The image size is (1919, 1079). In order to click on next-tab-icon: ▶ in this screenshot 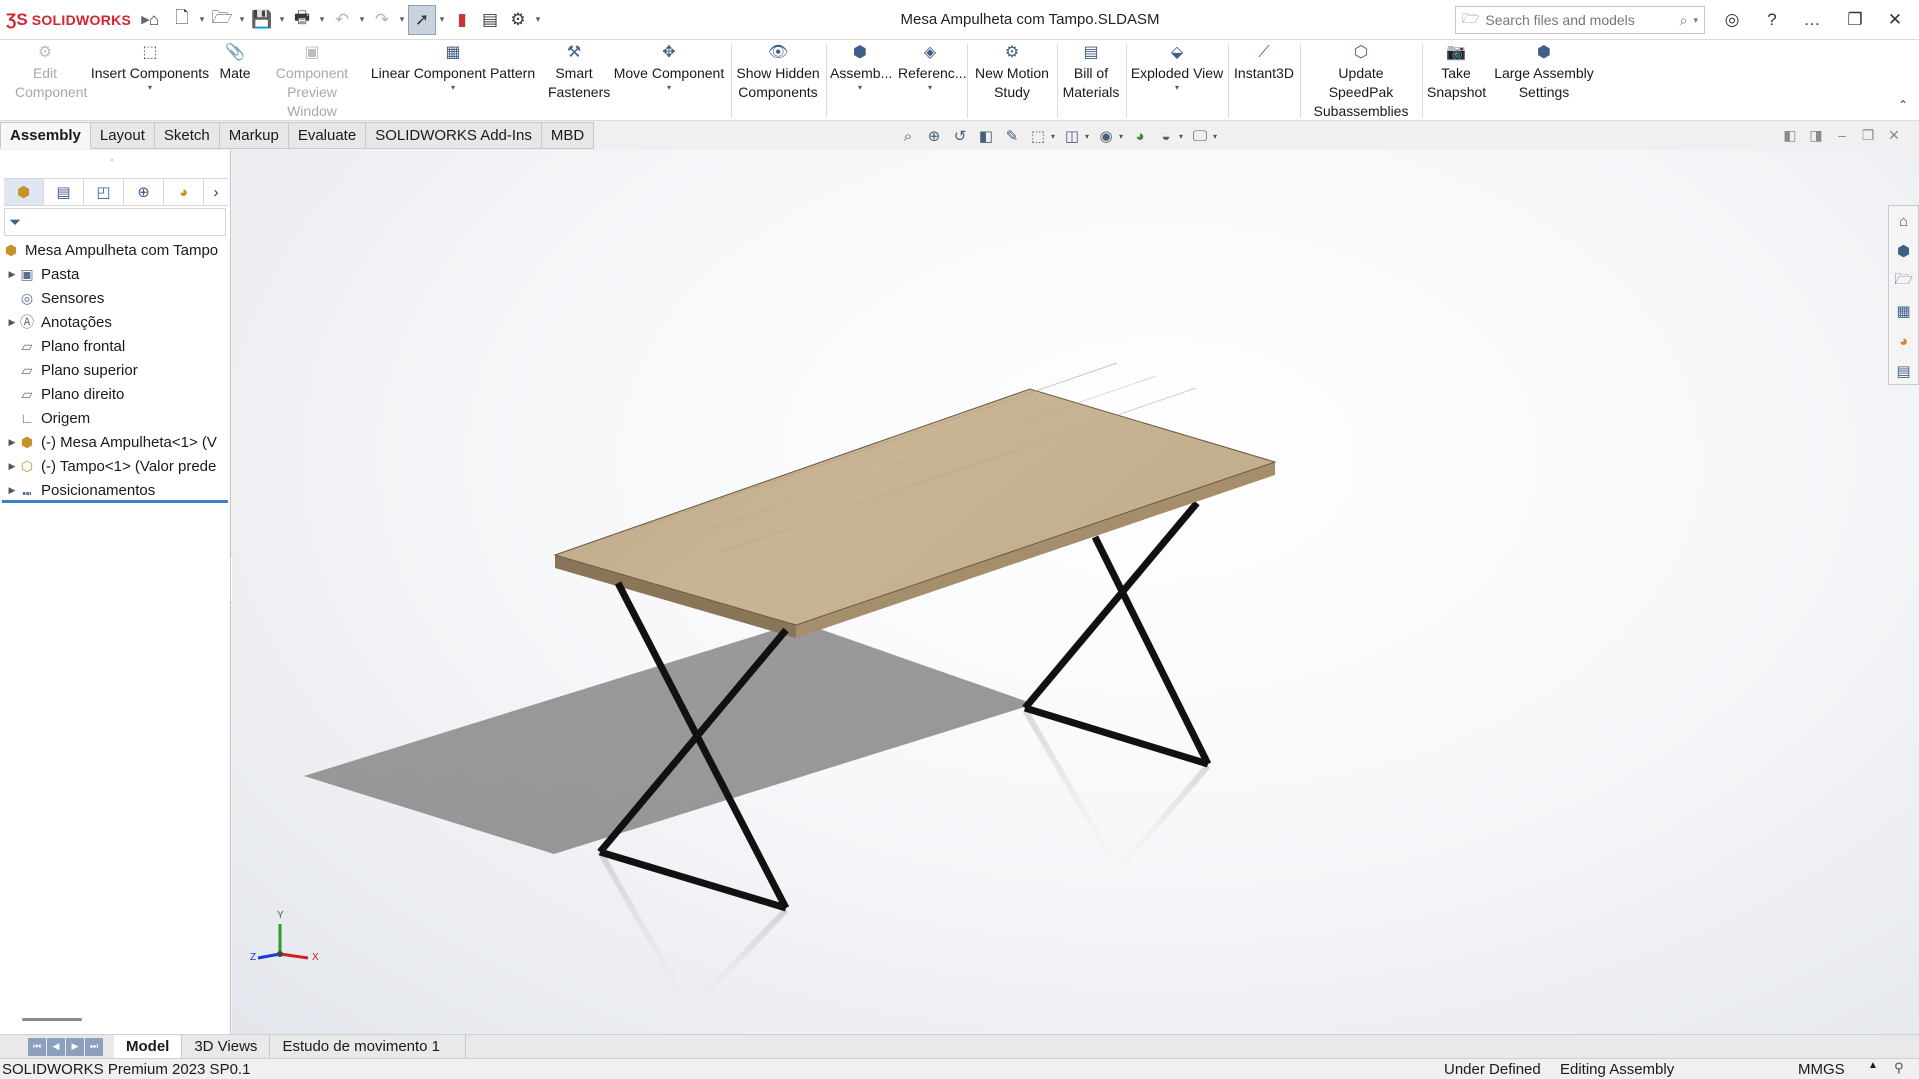, I will do `click(75, 1046)`.